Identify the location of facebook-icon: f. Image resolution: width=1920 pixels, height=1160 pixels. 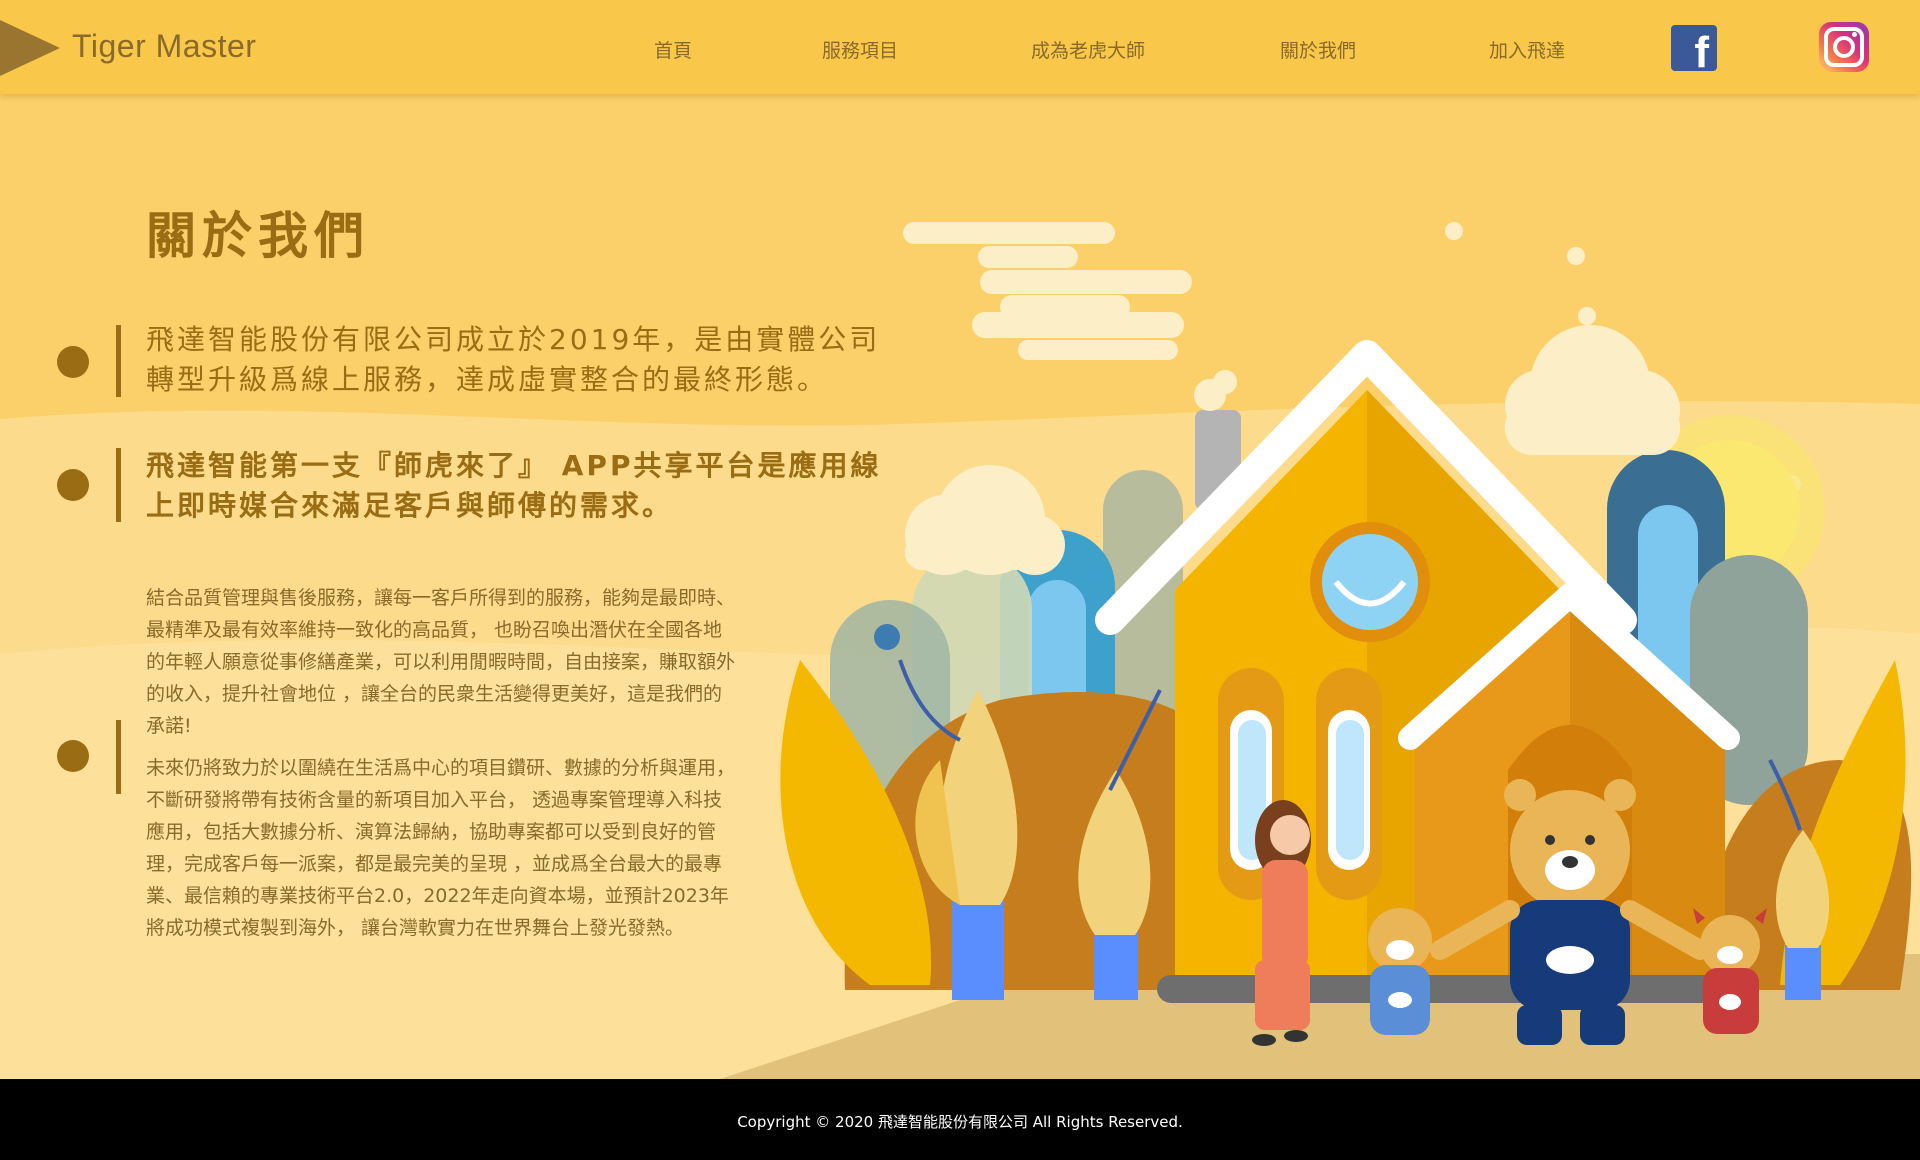
(1694, 50).